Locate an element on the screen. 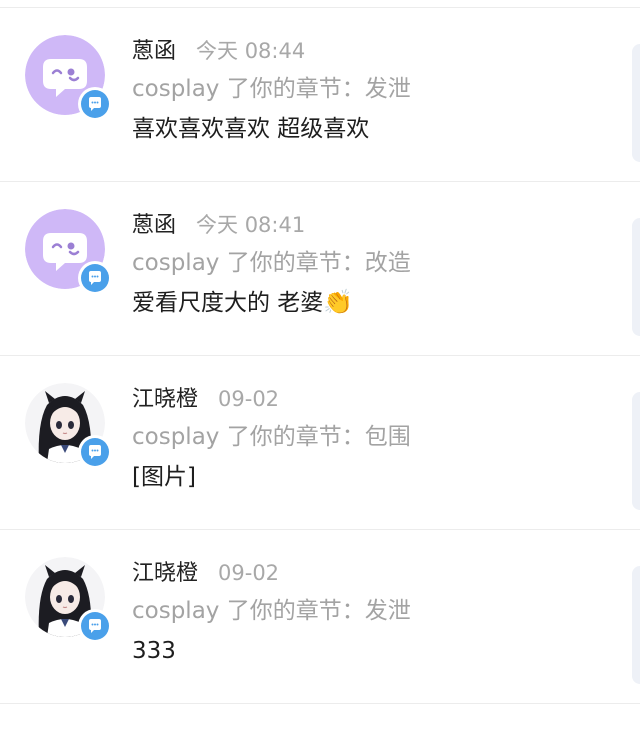 The image size is (640, 730). activity-text: cosplay 了你的章节：包围 is located at coordinates (271, 437).